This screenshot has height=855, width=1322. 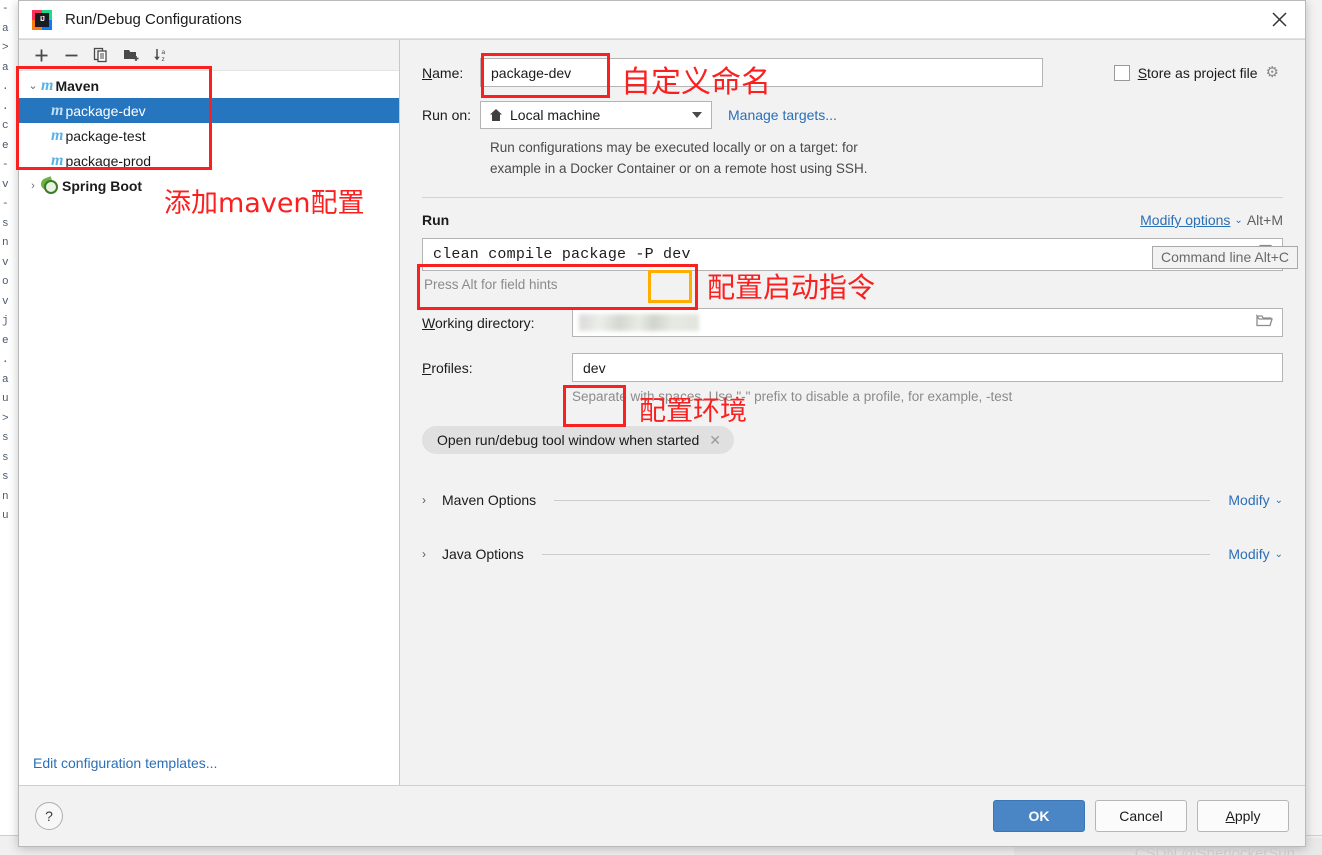 I want to click on close-icon, so click(x=1279, y=19).